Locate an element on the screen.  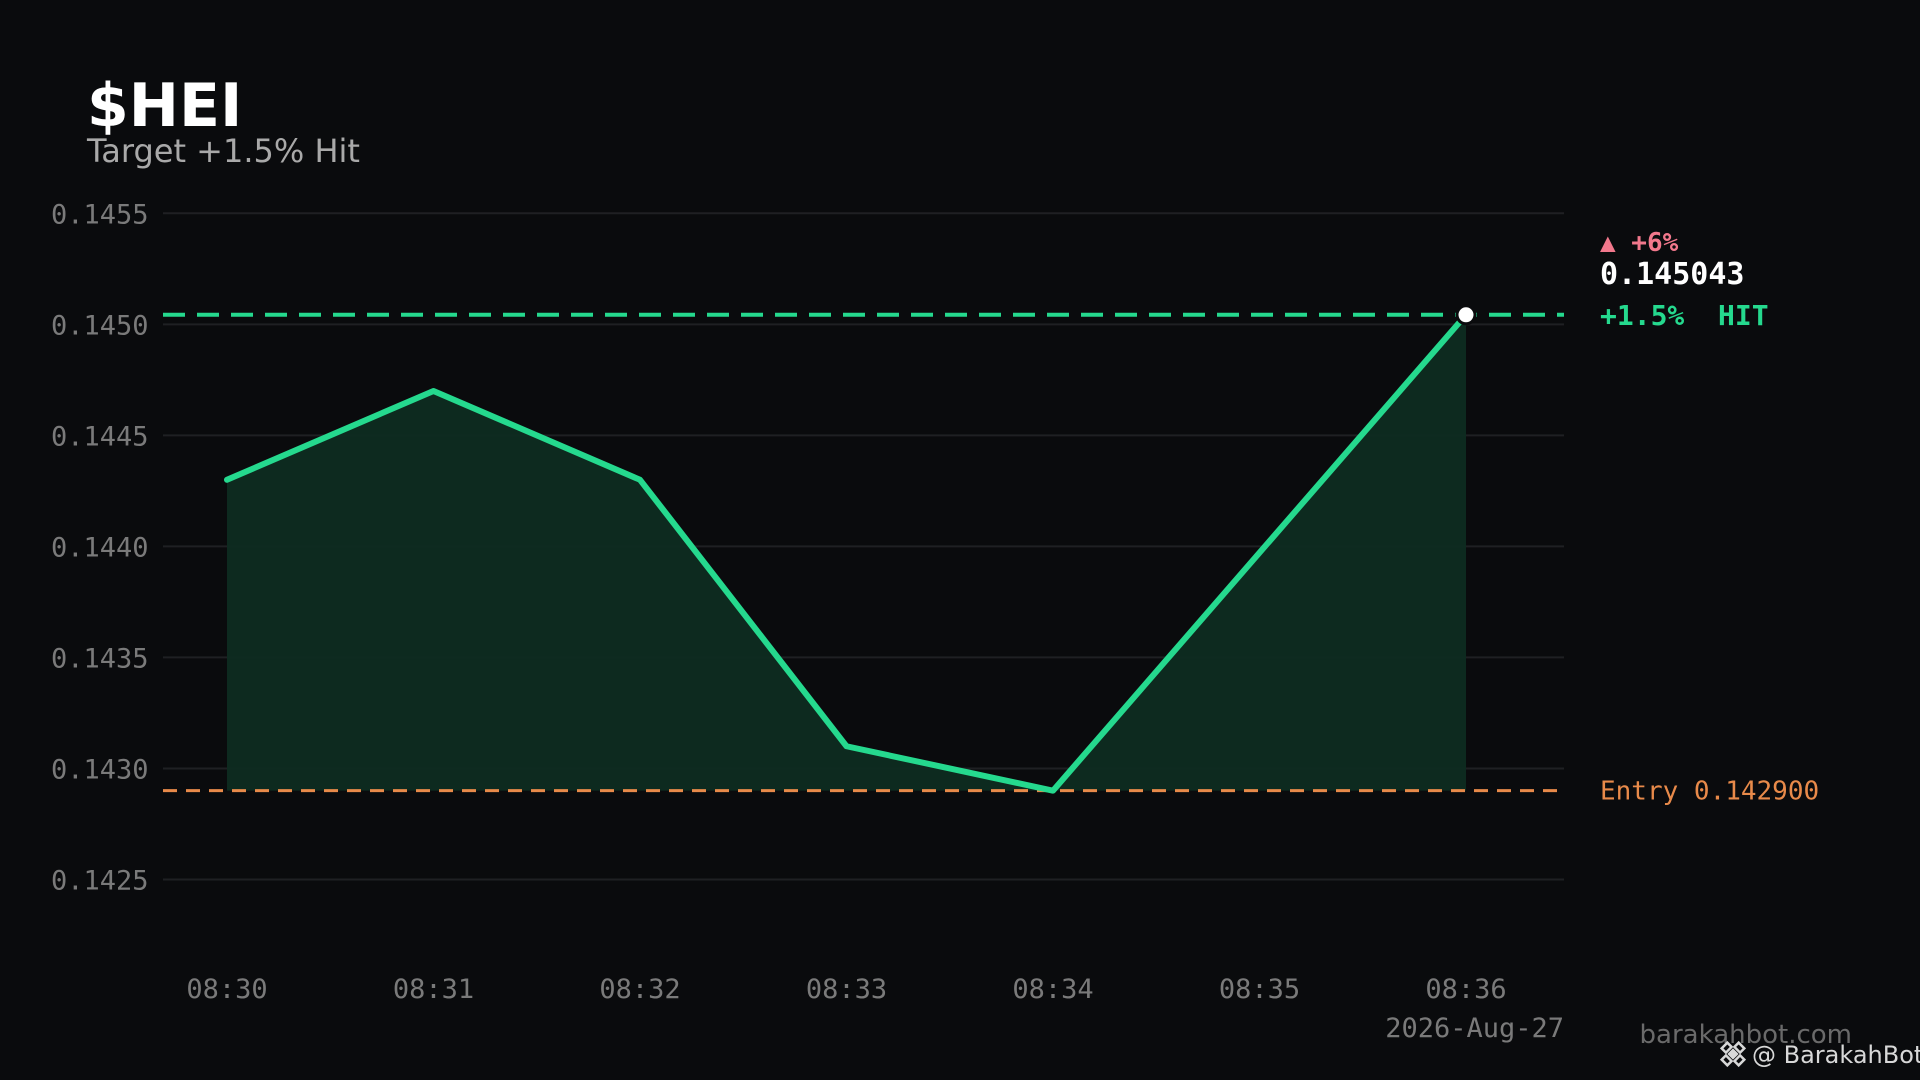
peak-change-label: ▲ +6% is located at coordinates (1639, 243).